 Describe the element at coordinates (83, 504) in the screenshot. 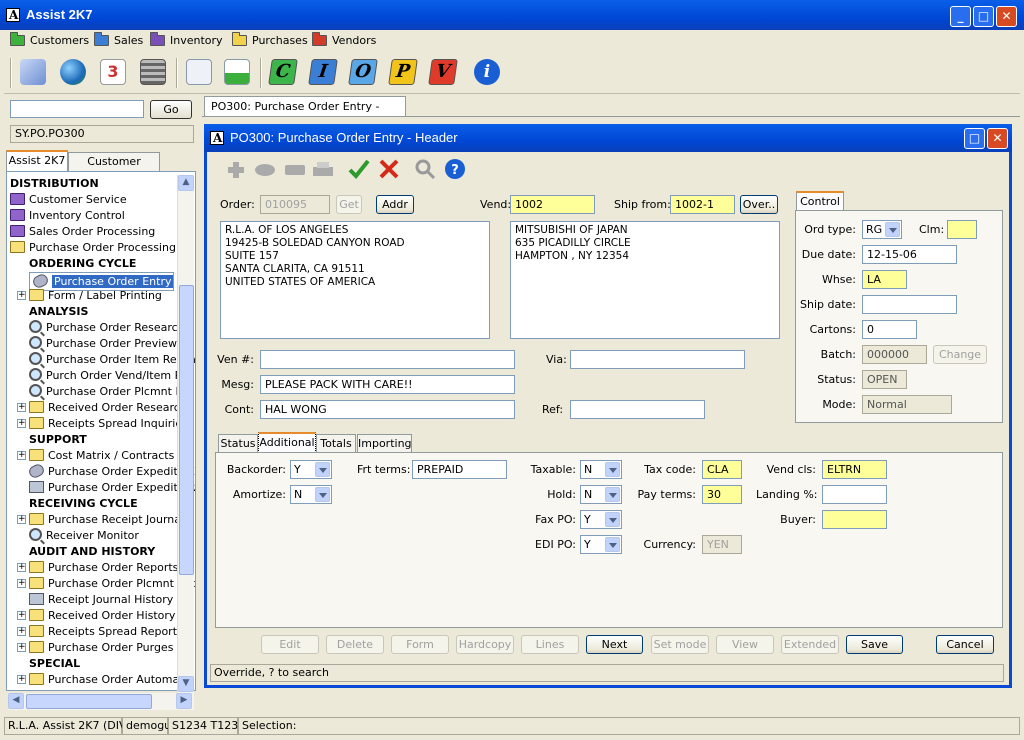

I see `tree-item: RECEIVING CYCLE` at that location.